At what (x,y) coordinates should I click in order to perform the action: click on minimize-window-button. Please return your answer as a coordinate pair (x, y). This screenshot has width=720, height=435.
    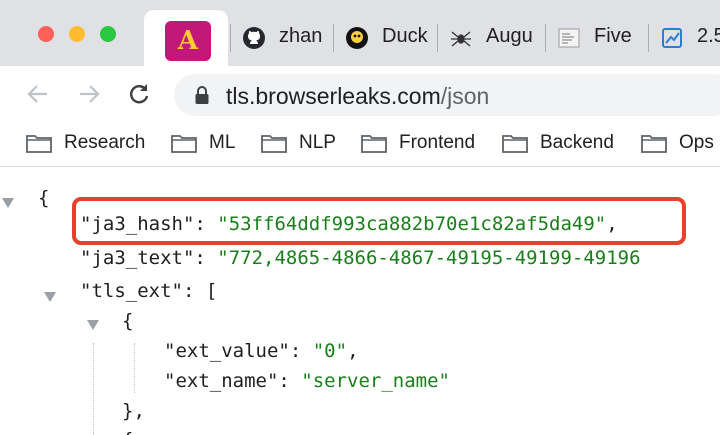
    Looking at the image, I should click on (77, 34).